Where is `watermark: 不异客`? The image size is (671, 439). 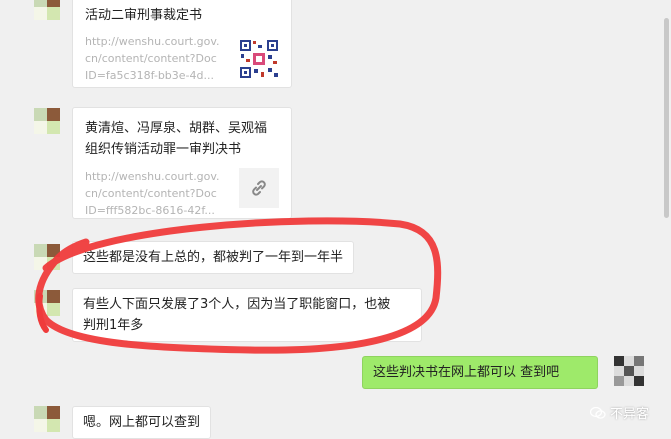 watermark: 不异客 is located at coordinates (619, 412).